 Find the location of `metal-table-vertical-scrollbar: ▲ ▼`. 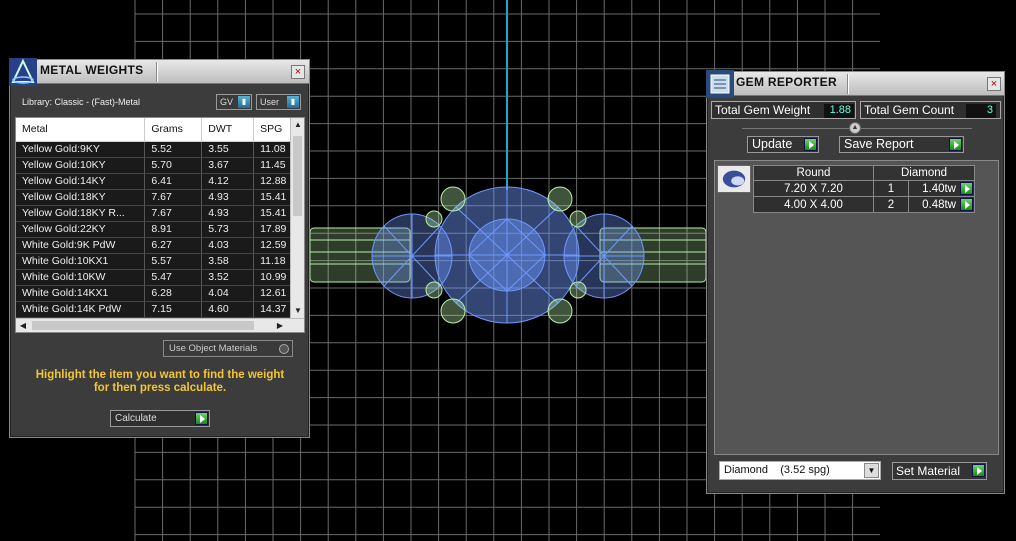

metal-table-vertical-scrollbar: ▲ ▼ is located at coordinates (297, 218).